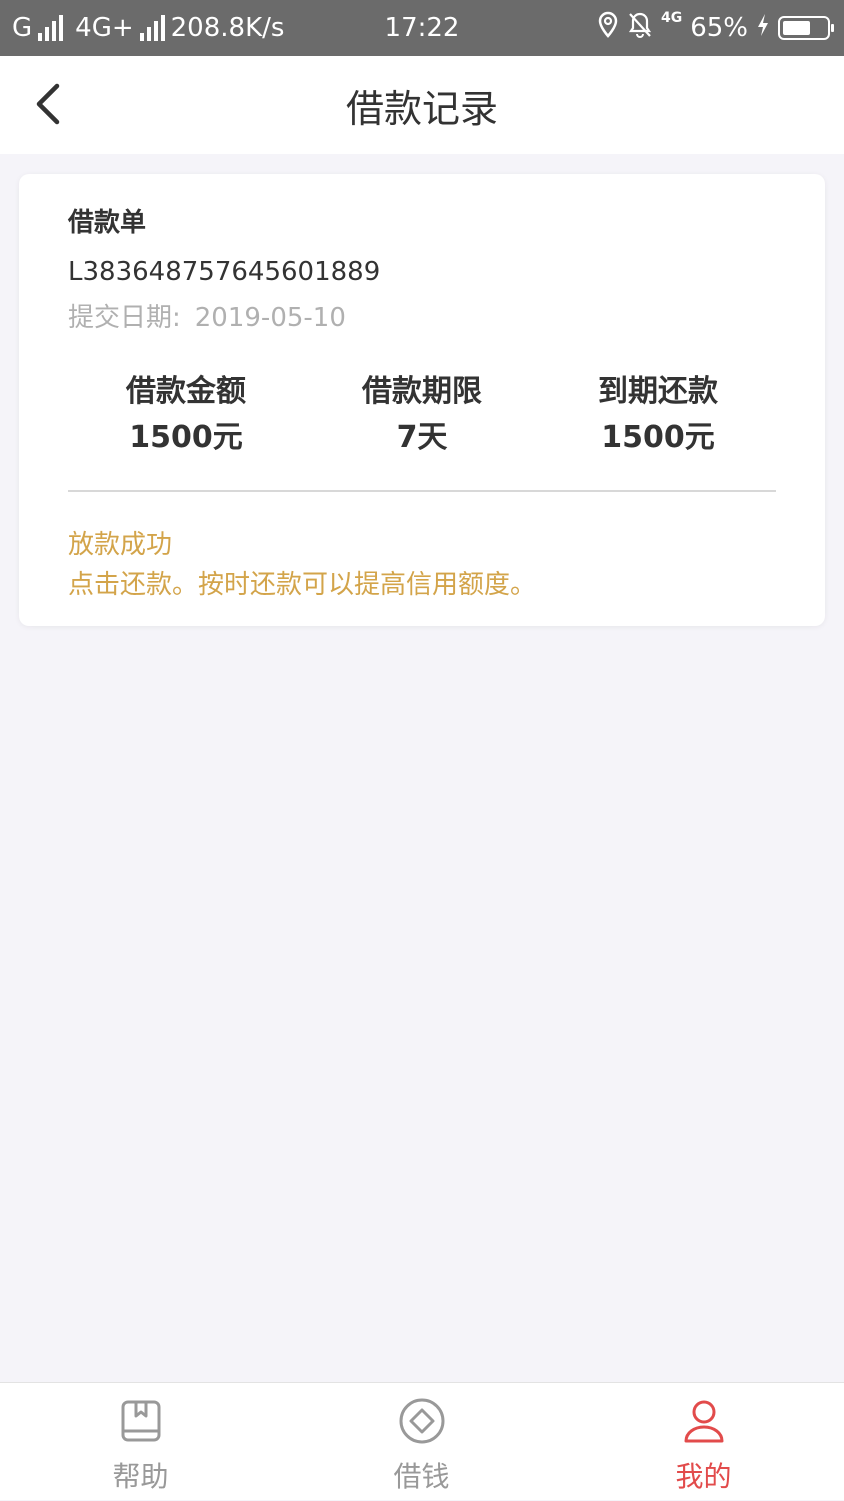 The height and width of the screenshot is (1501, 844). What do you see at coordinates (658, 391) in the screenshot?
I see `stat-label: 到期还款` at bounding box center [658, 391].